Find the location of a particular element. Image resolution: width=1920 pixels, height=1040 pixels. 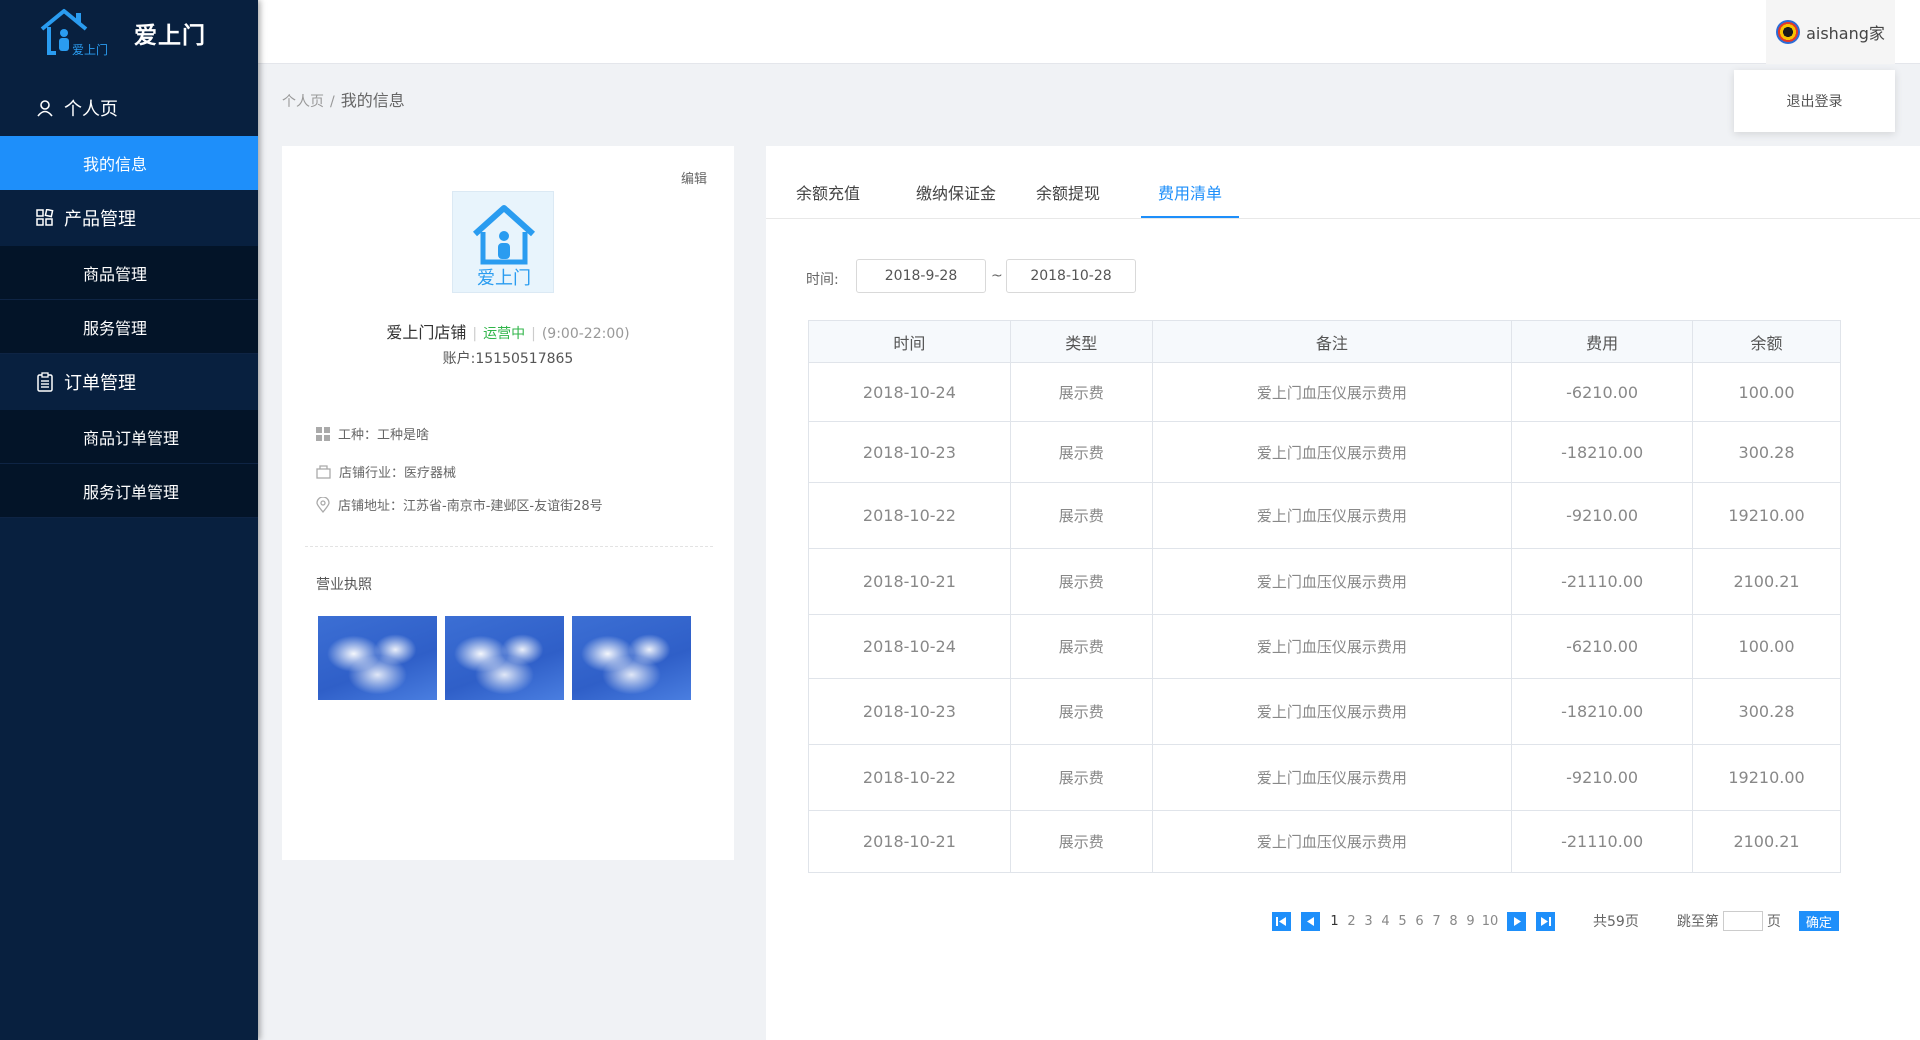

cell-balance: 19210.00 is located at coordinates (1766, 515).